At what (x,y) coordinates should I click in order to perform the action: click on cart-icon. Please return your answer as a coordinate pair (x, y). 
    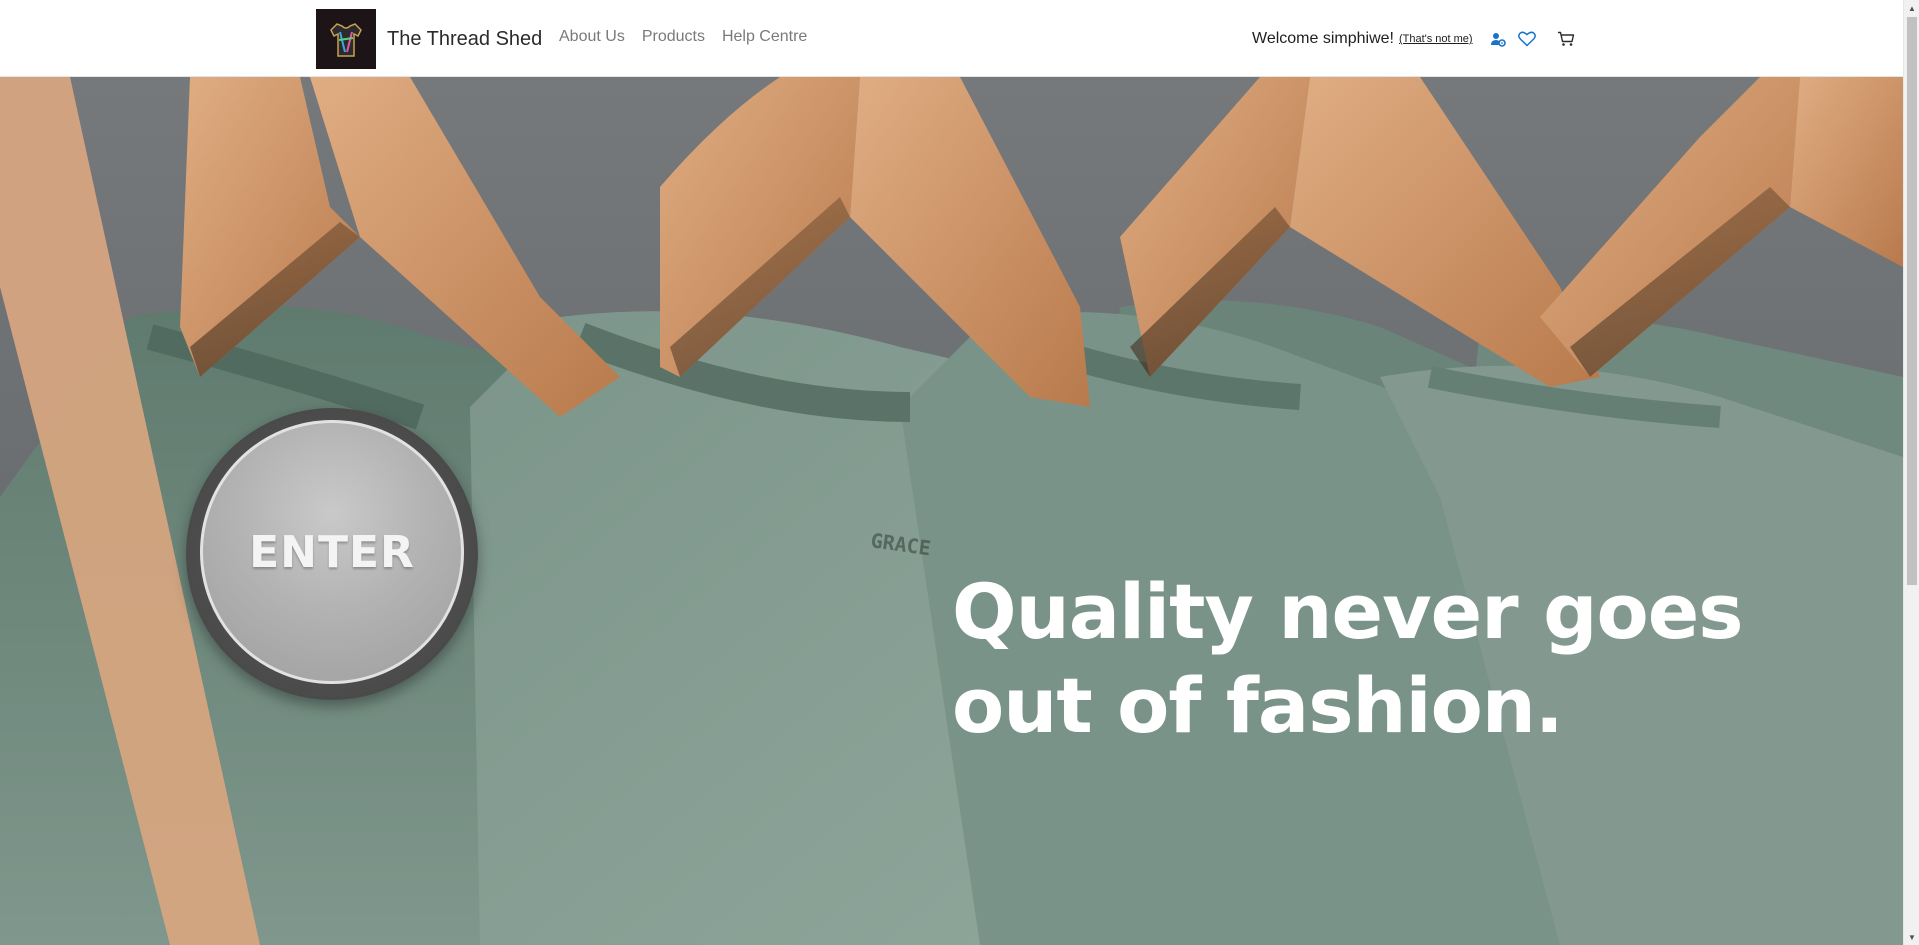
    Looking at the image, I should click on (1566, 39).